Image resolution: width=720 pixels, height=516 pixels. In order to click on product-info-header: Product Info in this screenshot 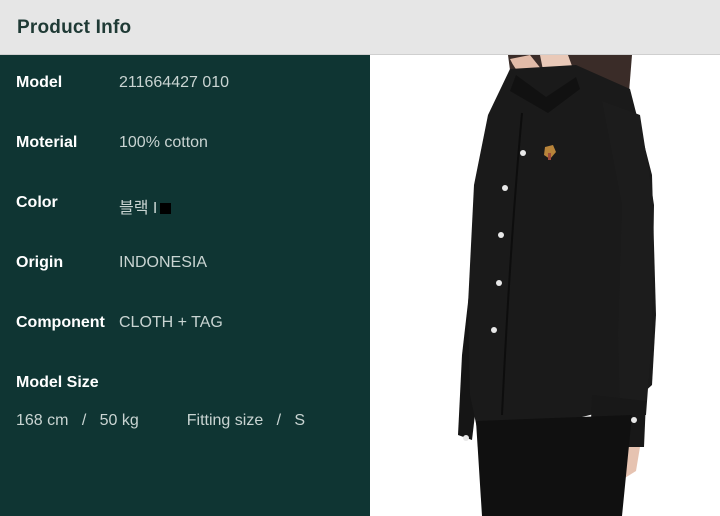, I will do `click(360, 27)`.